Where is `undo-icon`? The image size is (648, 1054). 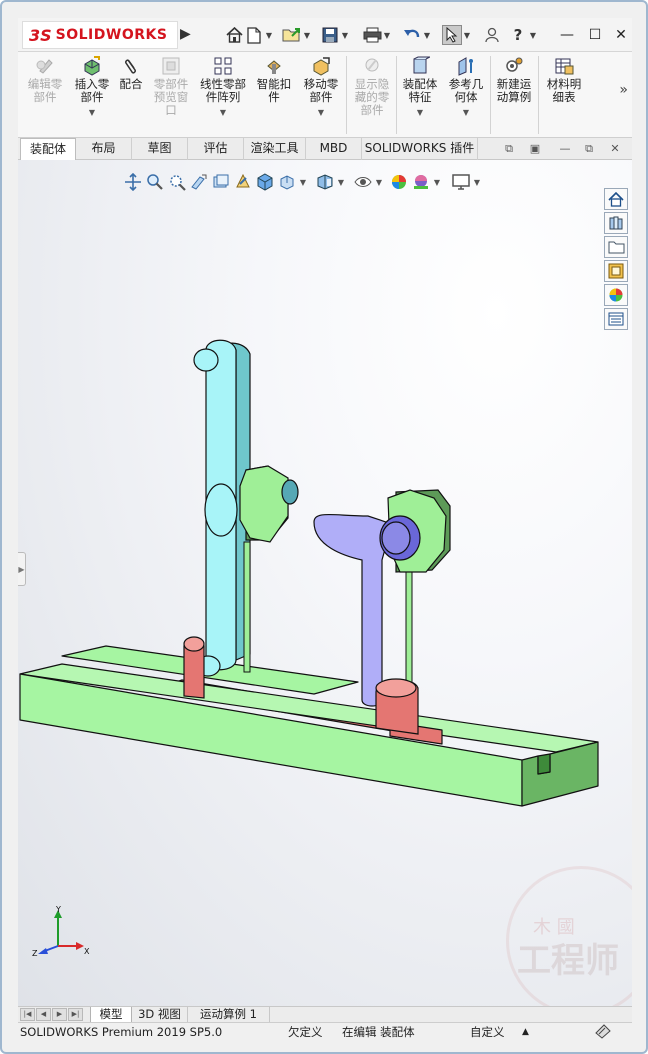 undo-icon is located at coordinates (412, 35).